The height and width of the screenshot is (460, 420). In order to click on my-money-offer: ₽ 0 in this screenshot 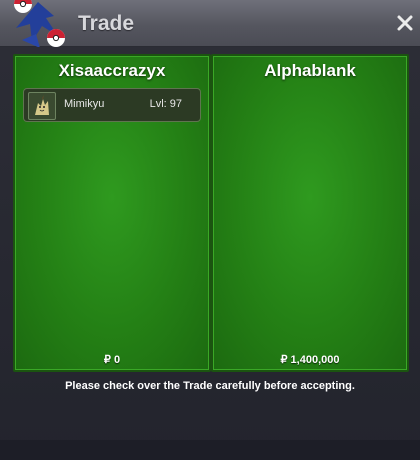, I will do `click(112, 360)`.